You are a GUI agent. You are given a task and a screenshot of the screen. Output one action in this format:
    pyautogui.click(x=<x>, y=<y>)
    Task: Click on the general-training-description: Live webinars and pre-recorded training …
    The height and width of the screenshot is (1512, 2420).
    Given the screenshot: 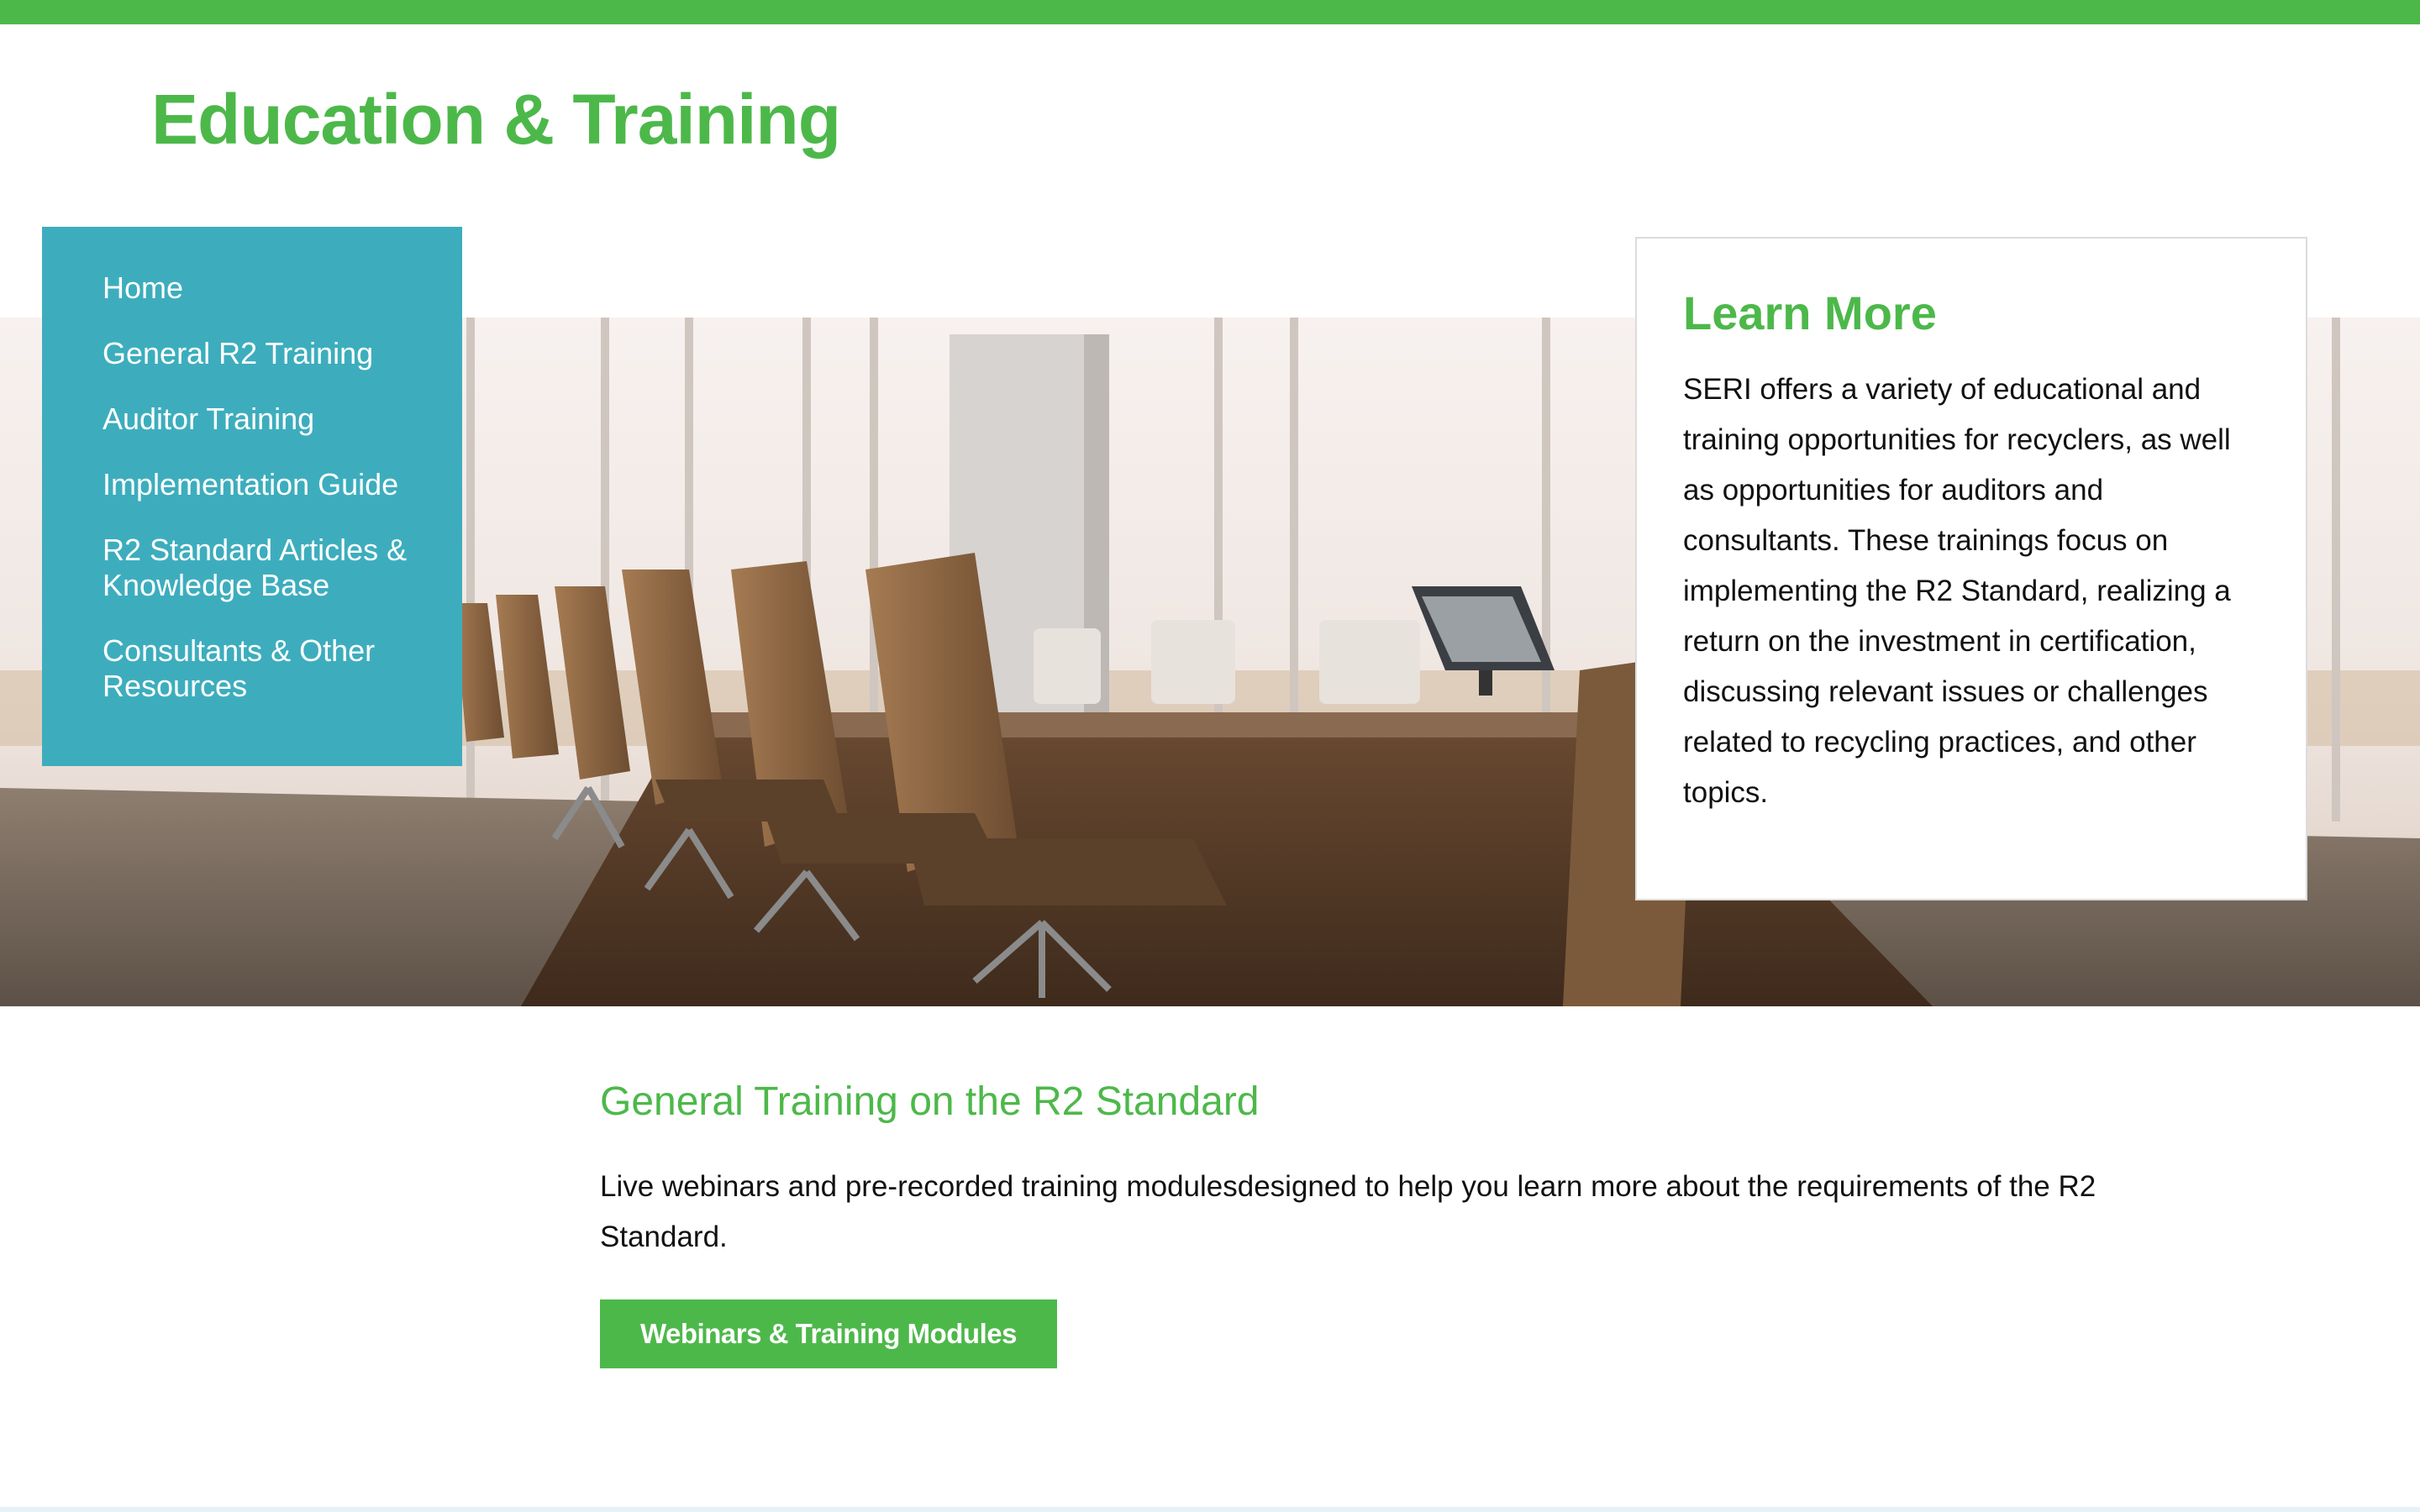 What is the action you would take?
    pyautogui.click(x=1348, y=1211)
    